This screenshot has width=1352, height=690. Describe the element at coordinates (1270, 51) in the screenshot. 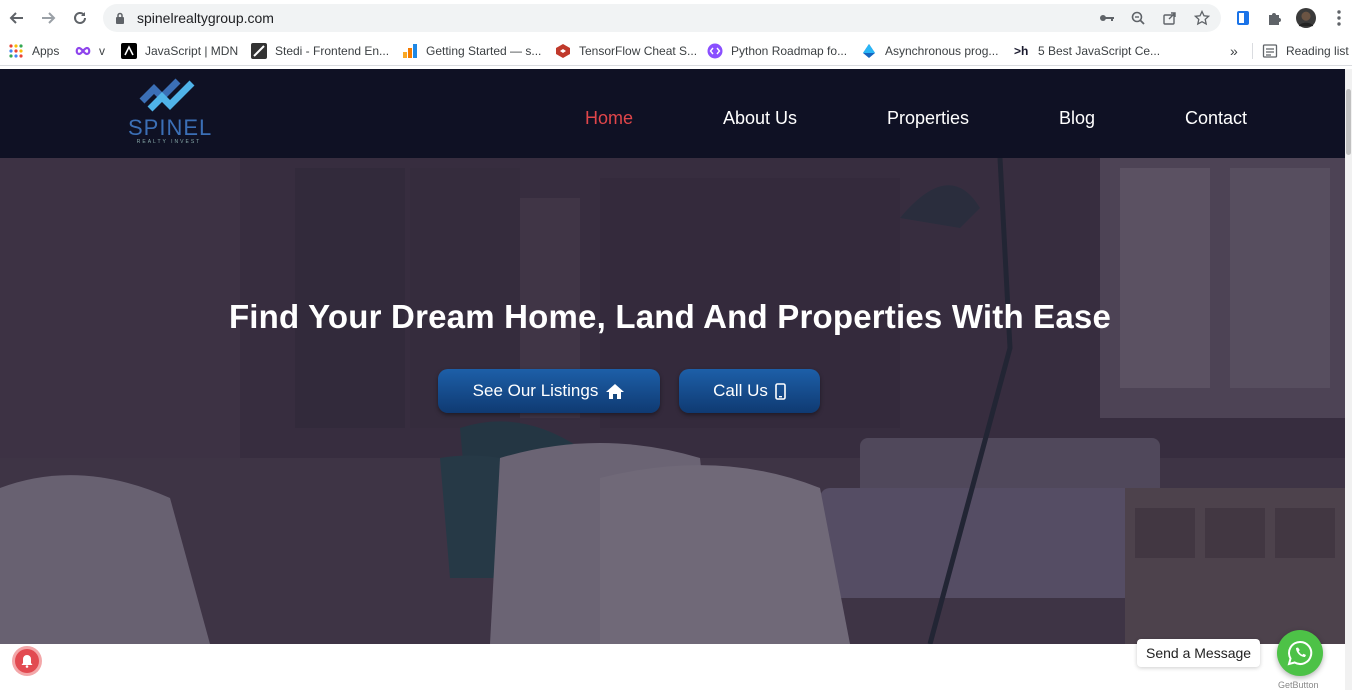

I see `reading-list-icon` at that location.